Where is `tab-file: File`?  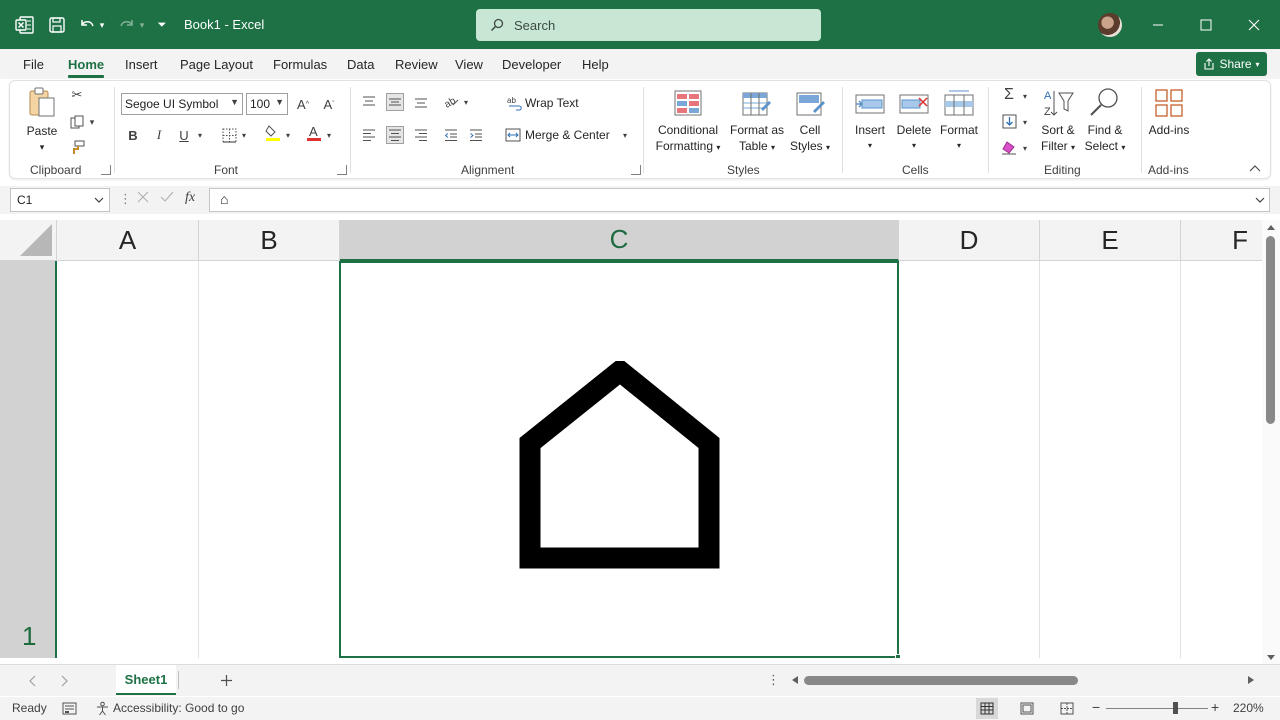
tab-file: File is located at coordinates (33, 64).